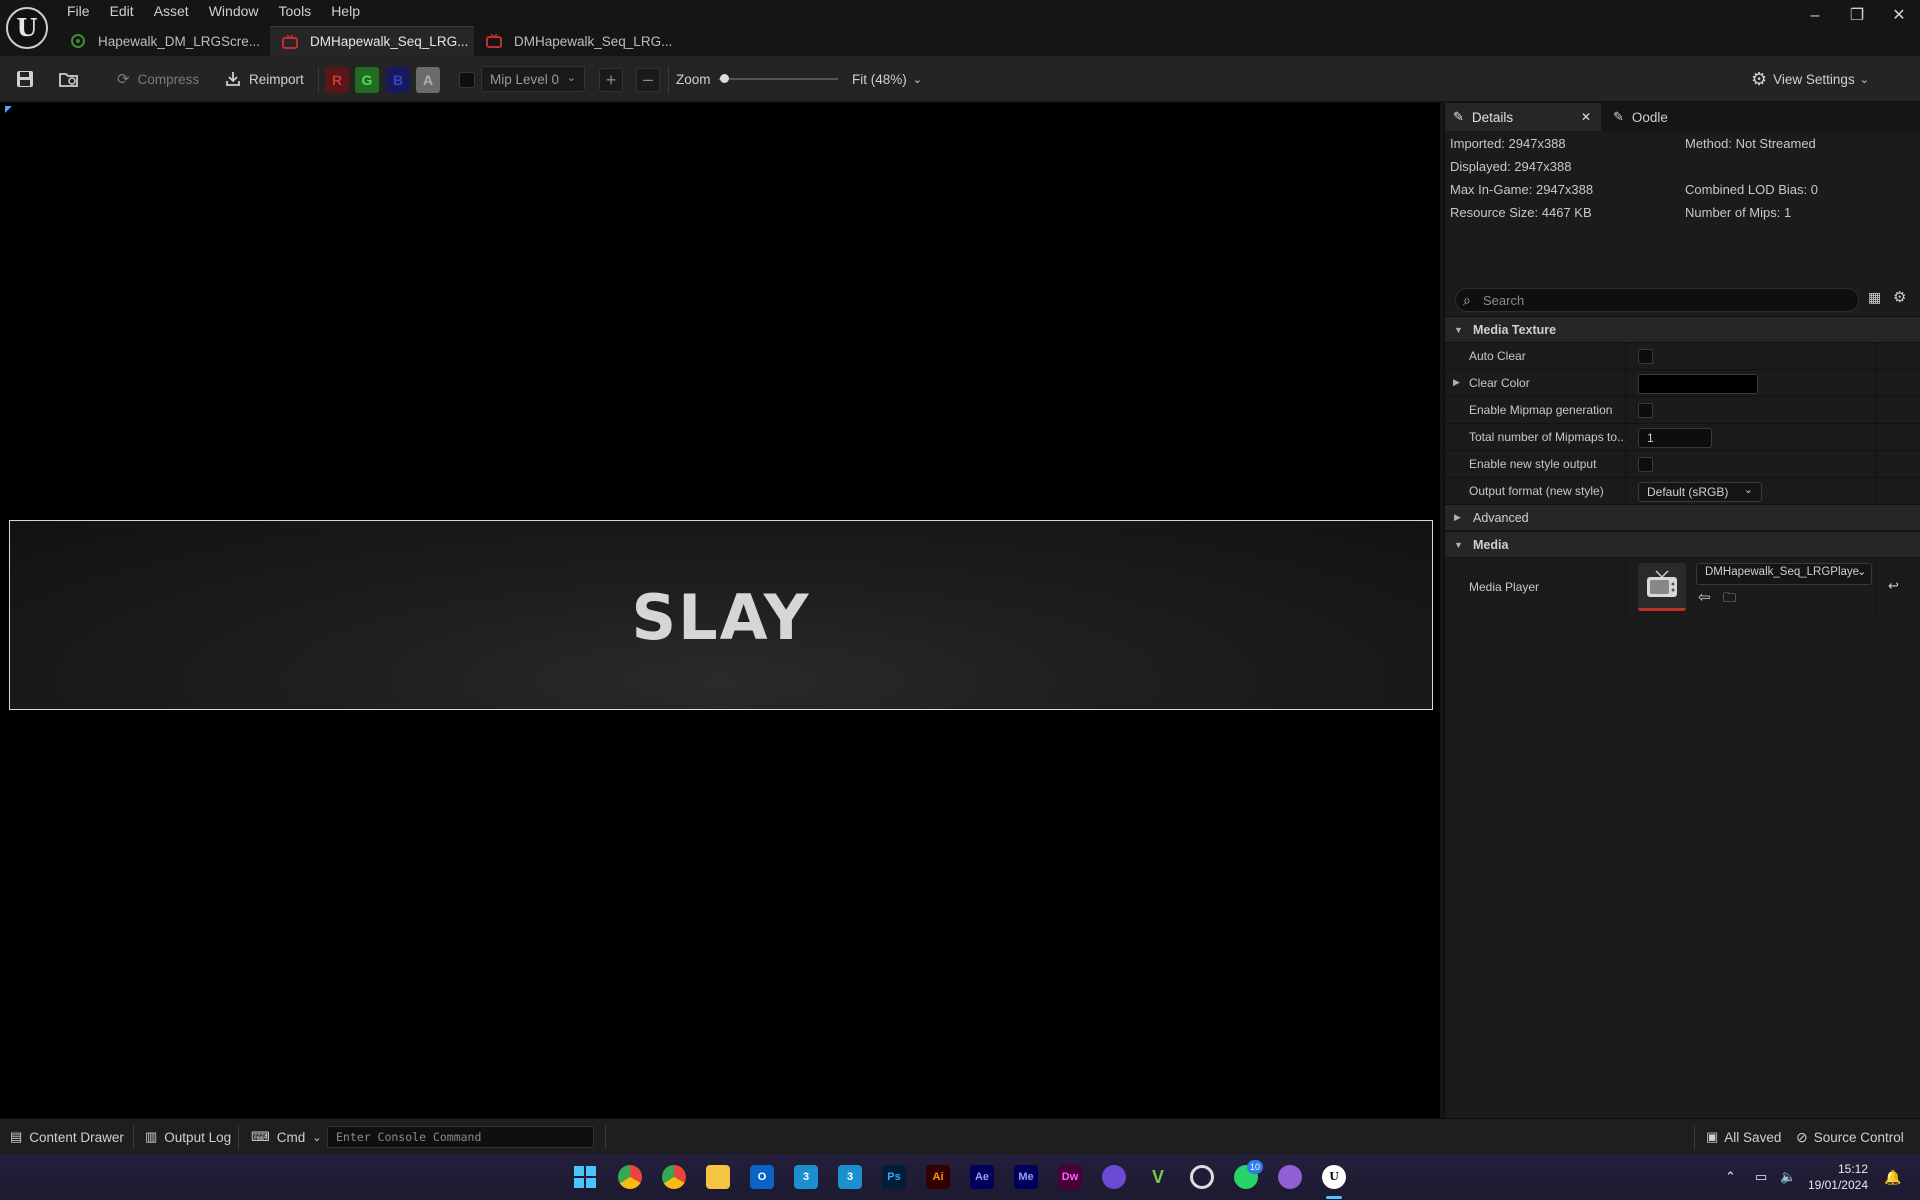  What do you see at coordinates (1893, 586) in the screenshot?
I see `reset-arrow-icon: ↩` at bounding box center [1893, 586].